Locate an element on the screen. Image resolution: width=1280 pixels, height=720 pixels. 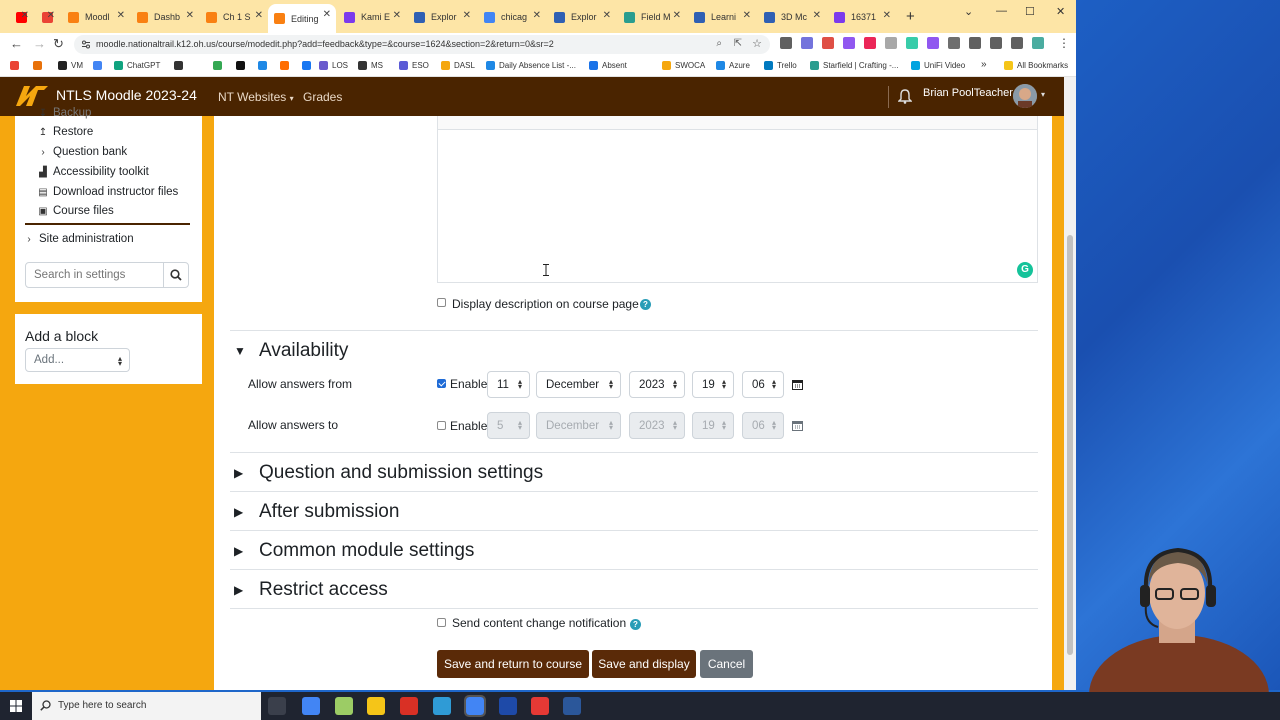
sidebar-item-backup: ↧ Backup is located at coordinates (64, 113).